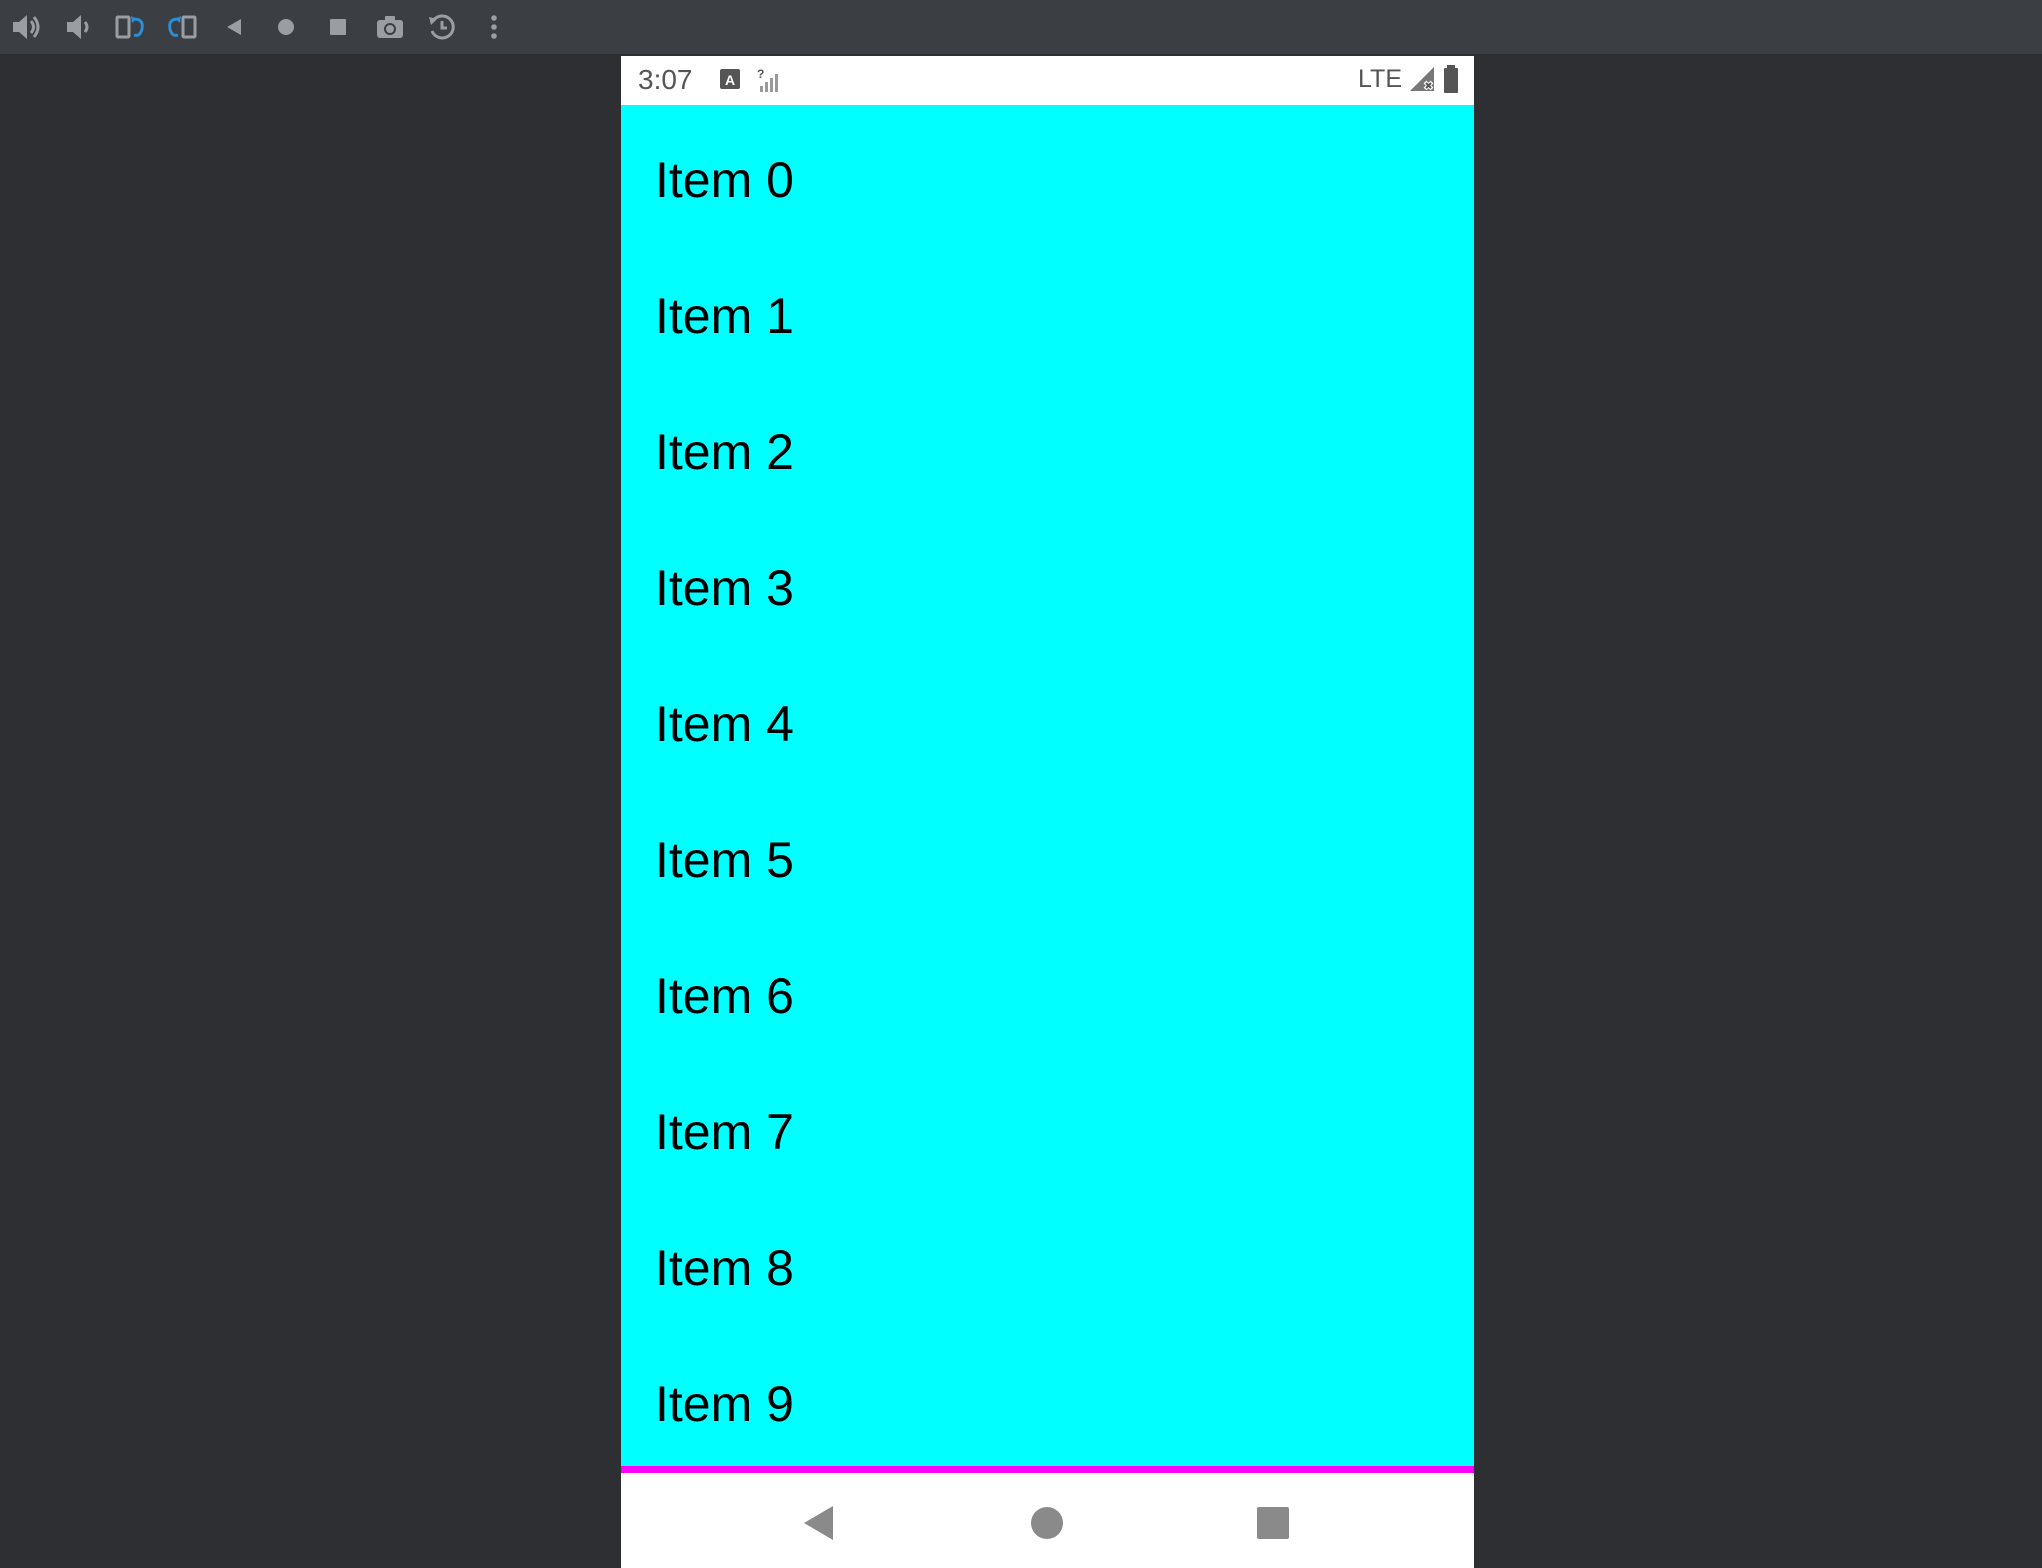 This screenshot has width=2042, height=1568. Describe the element at coordinates (1047, 996) in the screenshot. I see `list-item: Item 6` at that location.